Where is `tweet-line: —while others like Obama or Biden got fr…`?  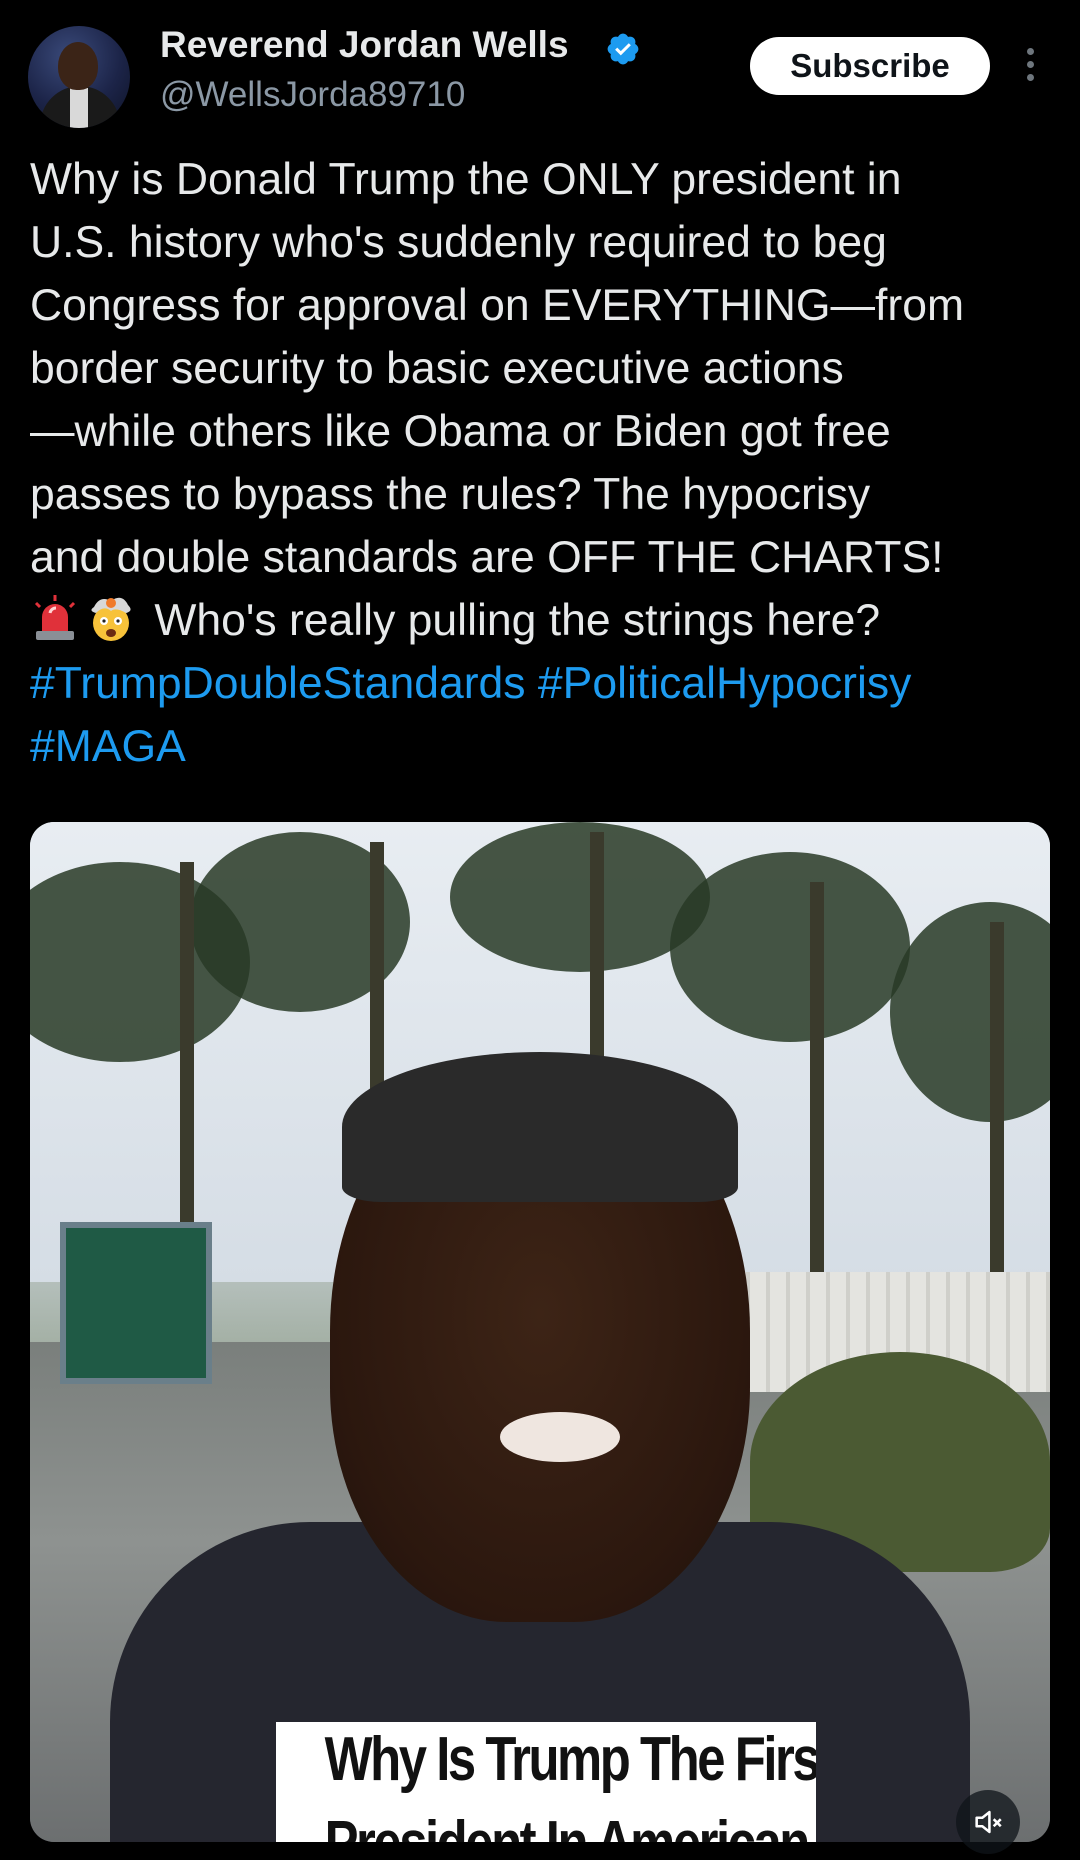
tweet-line: —while others like Obama or Biden got fr… is located at coordinates (460, 431).